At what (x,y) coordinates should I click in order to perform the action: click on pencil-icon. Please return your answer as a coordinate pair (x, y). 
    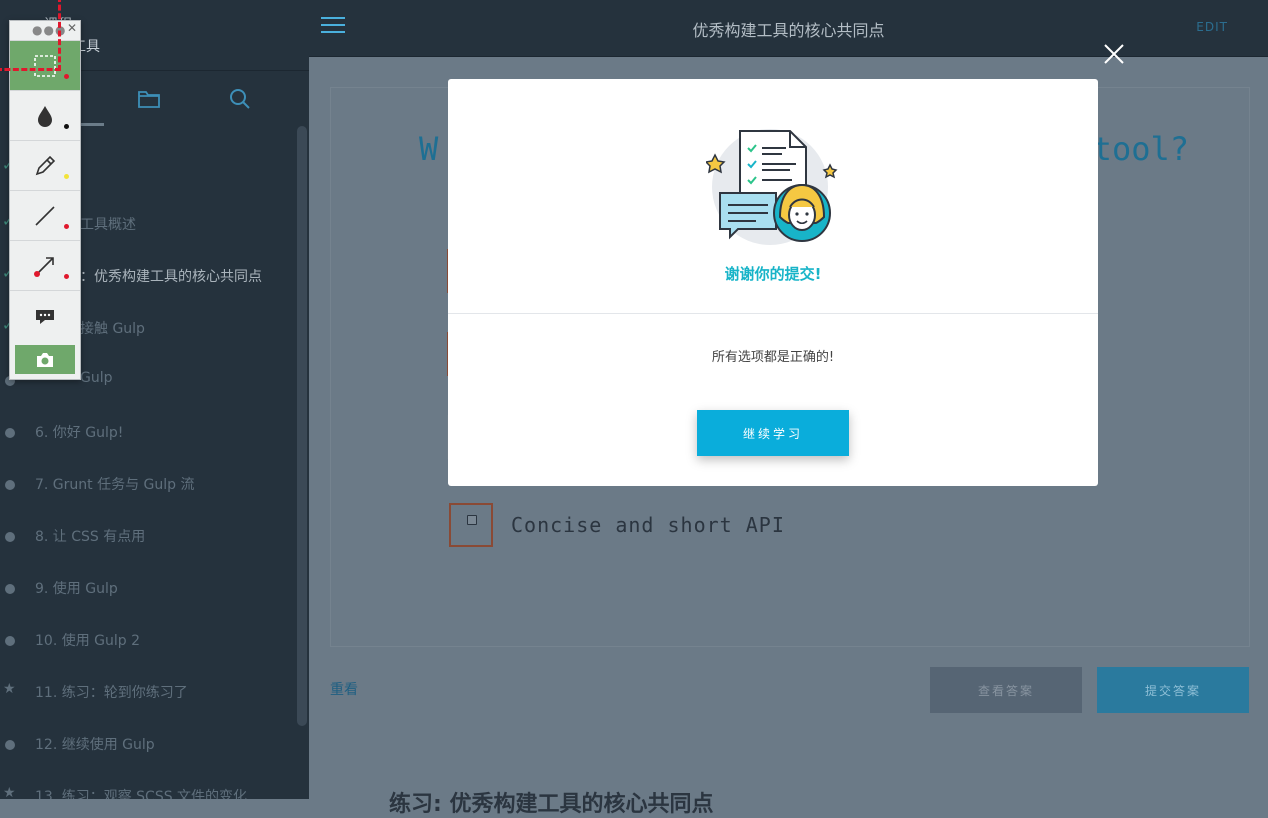
    Looking at the image, I should click on (45, 165).